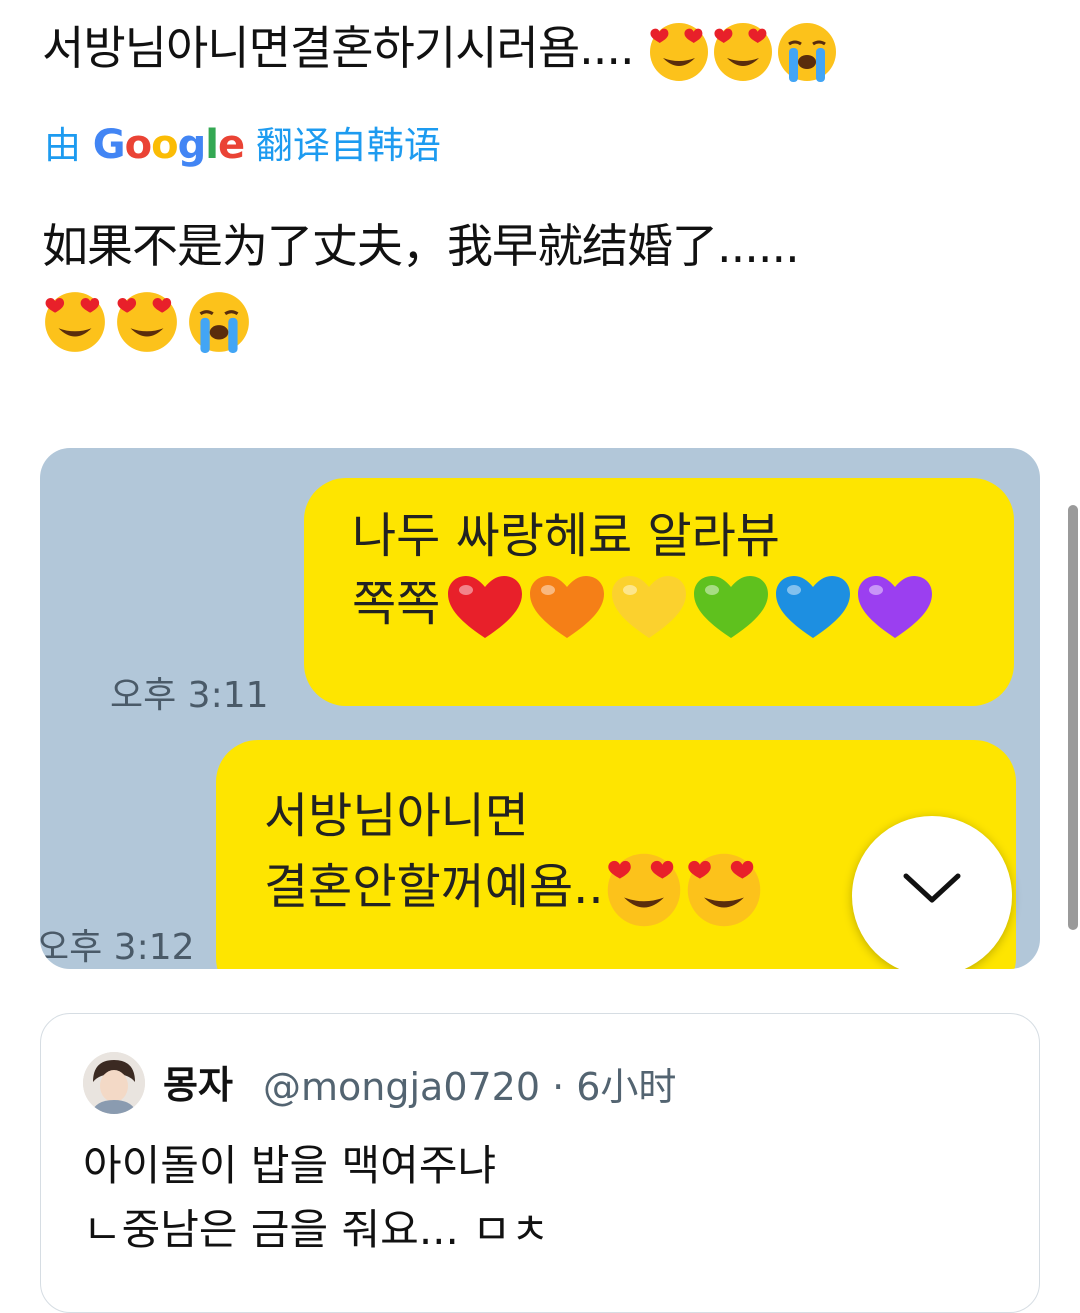 The image size is (1080, 1313). What do you see at coordinates (114, 1083) in the screenshot?
I see `avatar` at bounding box center [114, 1083].